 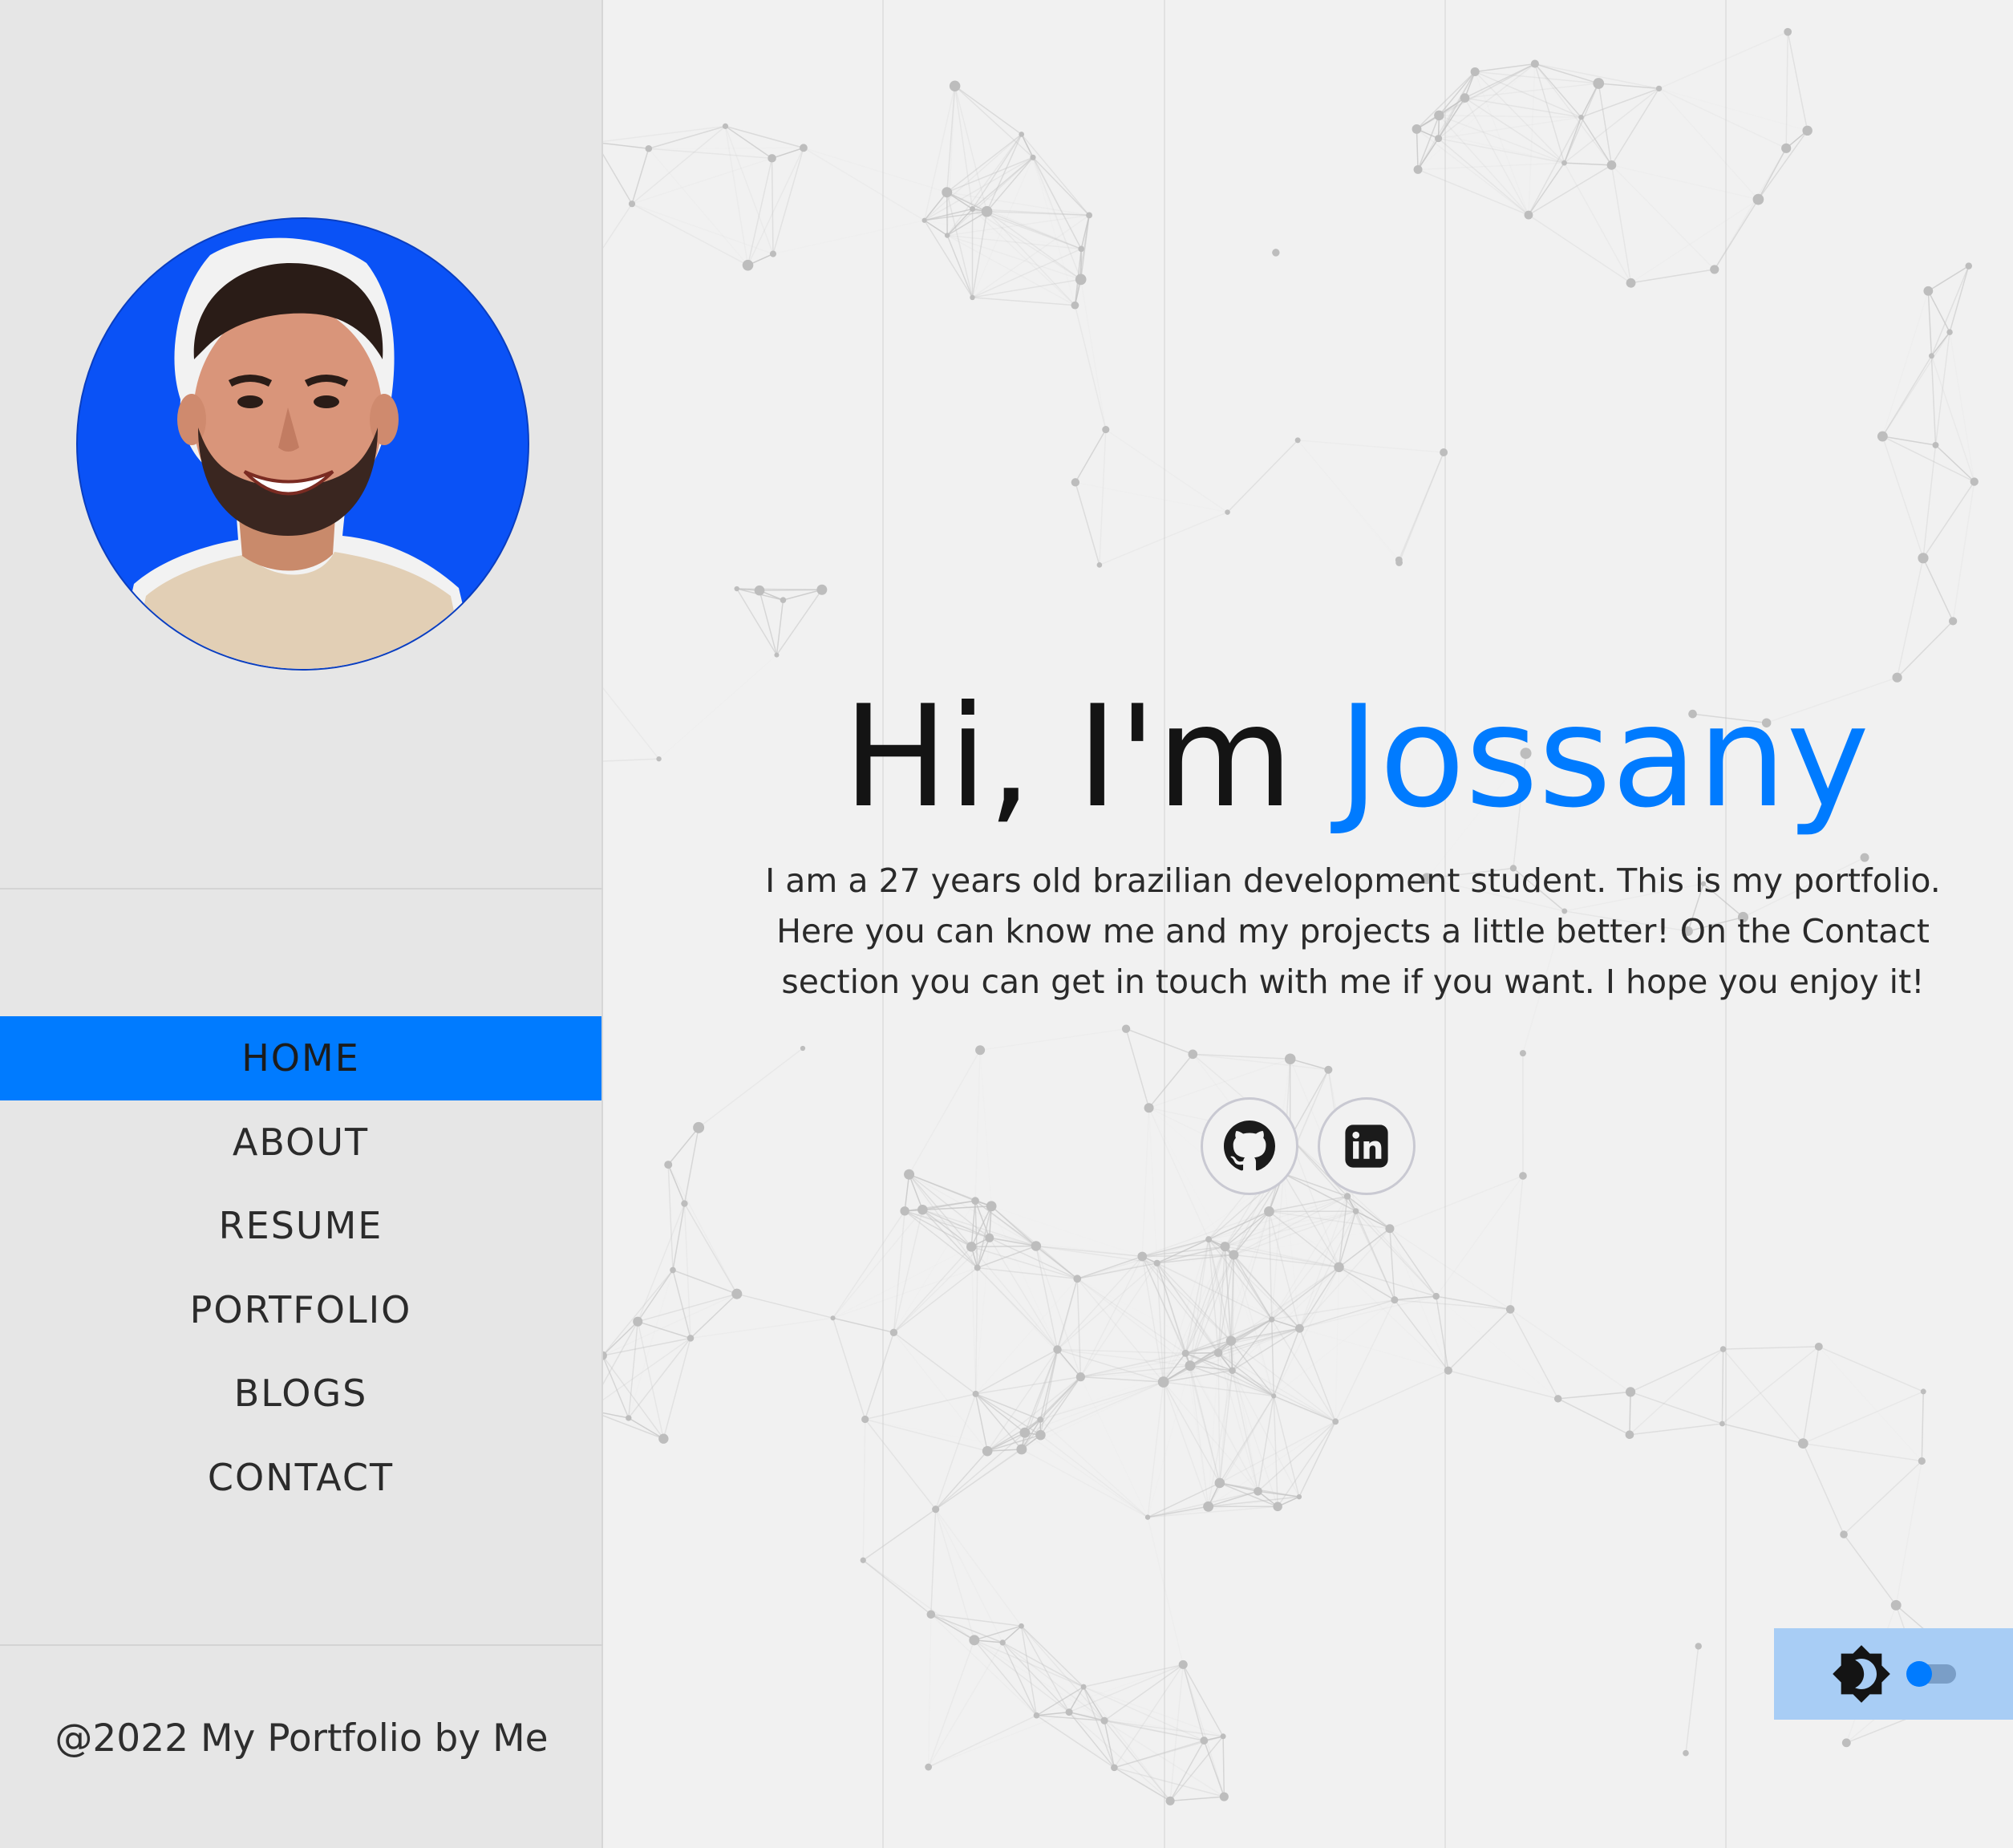 I want to click on sidebar-divider-top, so click(x=302, y=889).